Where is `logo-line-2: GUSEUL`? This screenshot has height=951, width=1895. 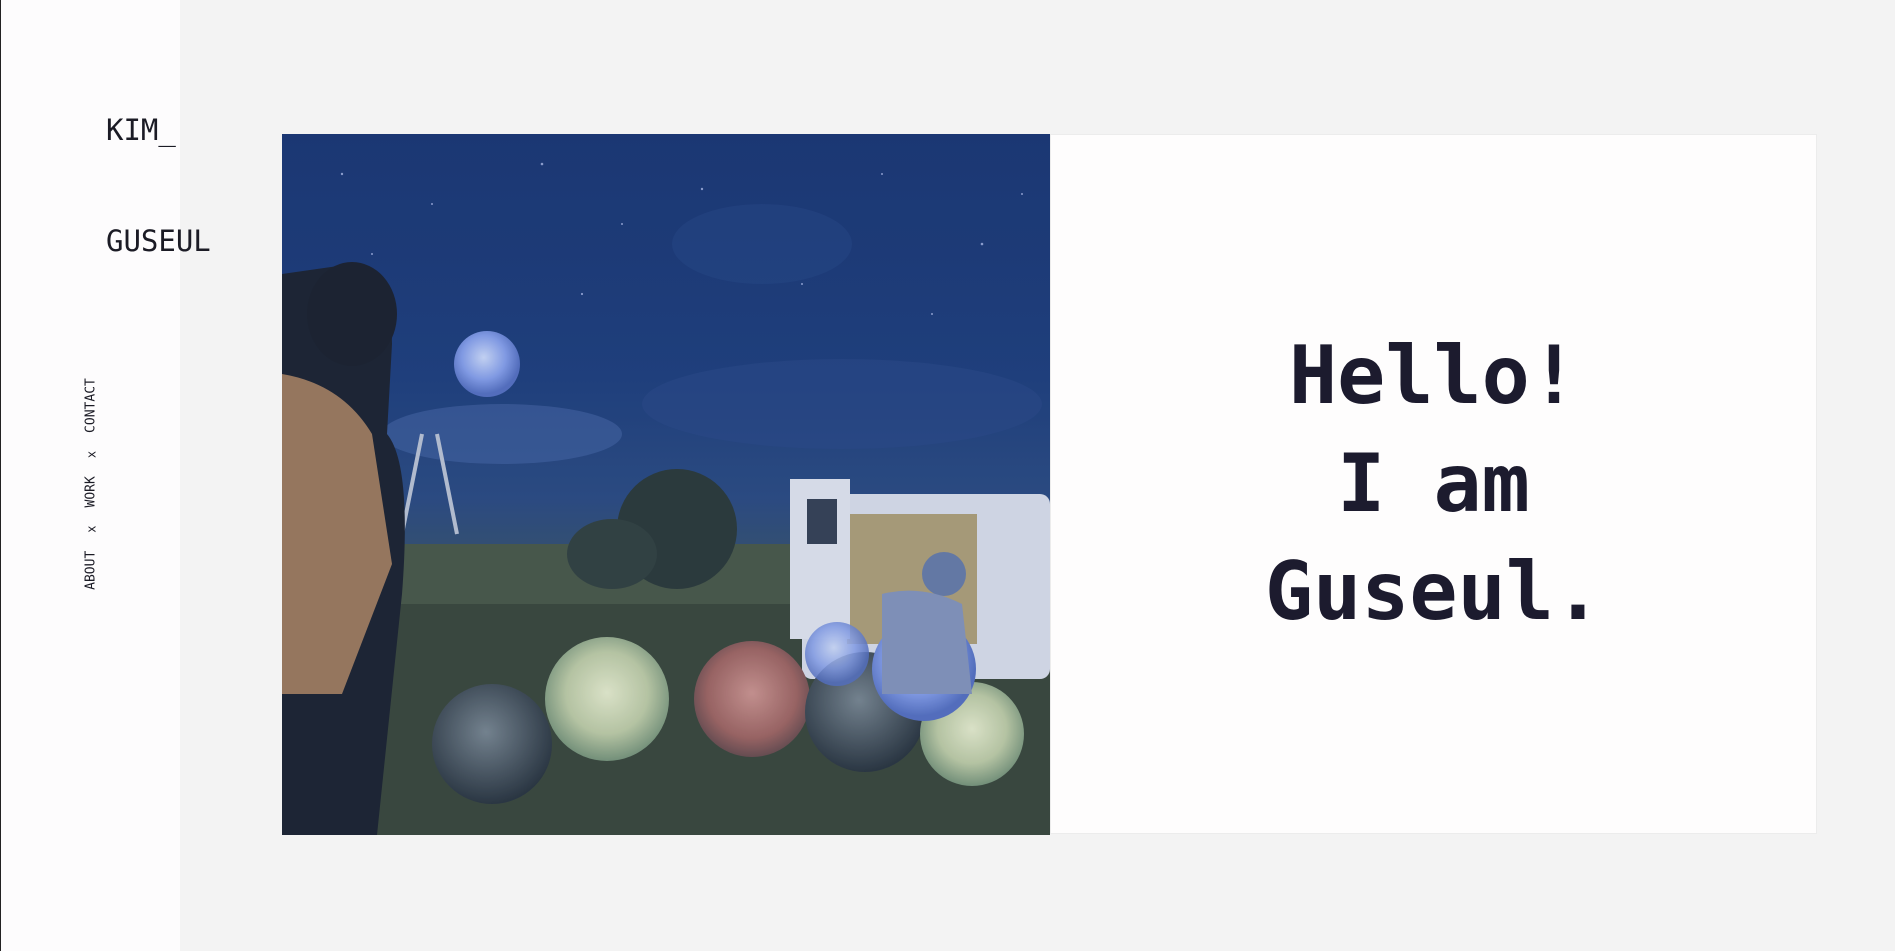
logo-line-2: GUSEUL is located at coordinates (158, 241).